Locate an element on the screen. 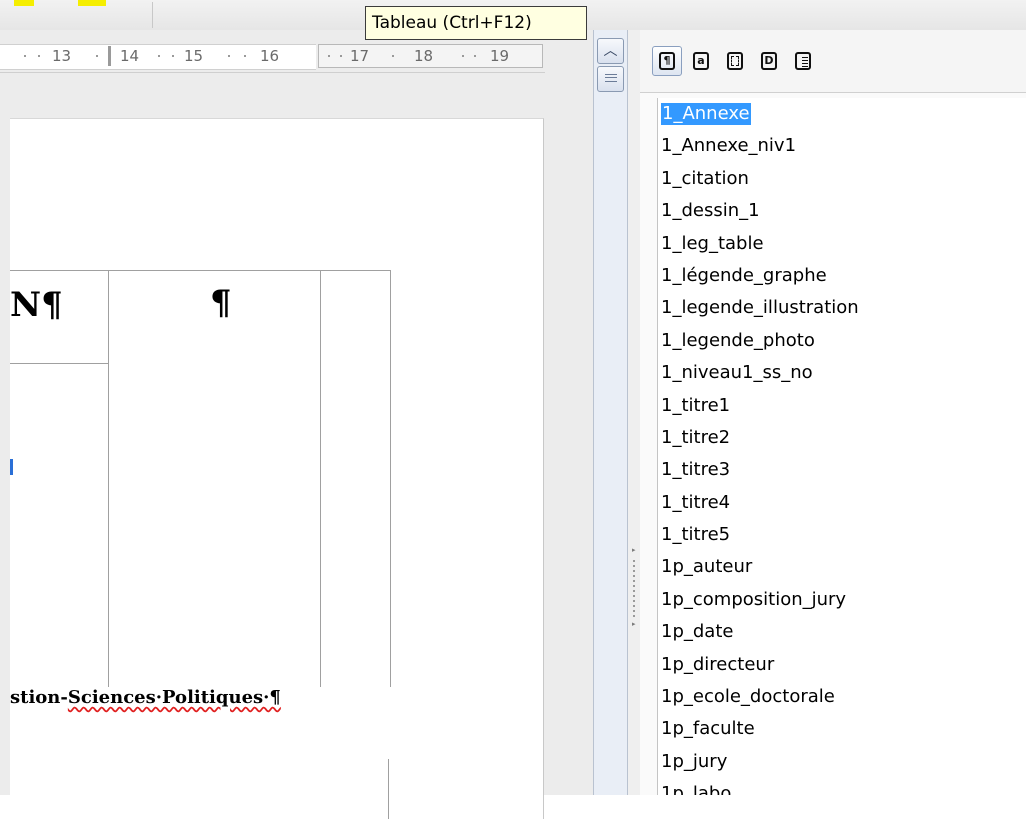 Image resolution: width=1026 pixels, height=819 pixels. style-name: 1p_ecole_doctorale is located at coordinates (748, 697).